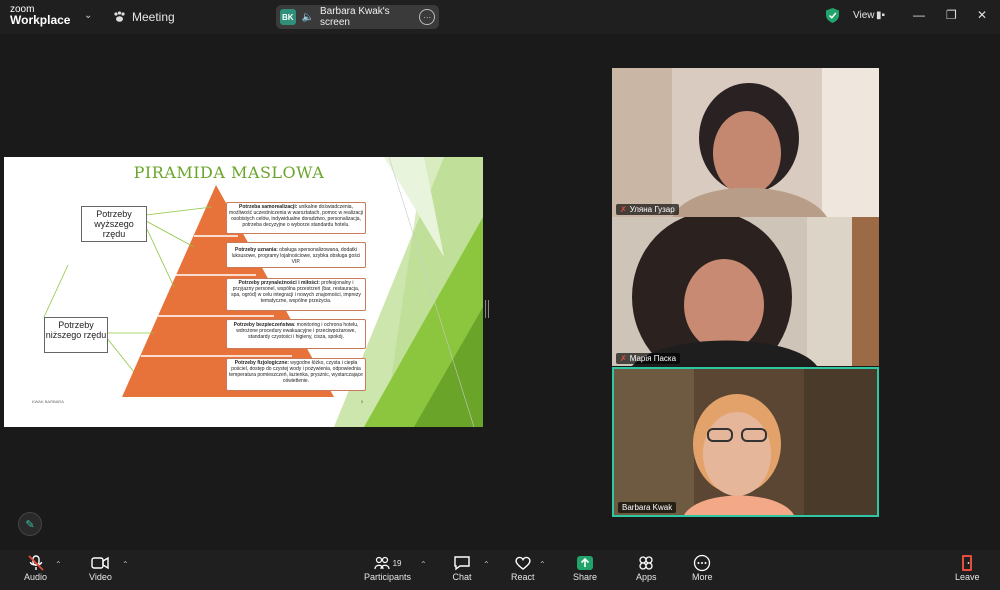 The height and width of the screenshot is (590, 1000). I want to click on share-screen-icon, so click(585, 563).